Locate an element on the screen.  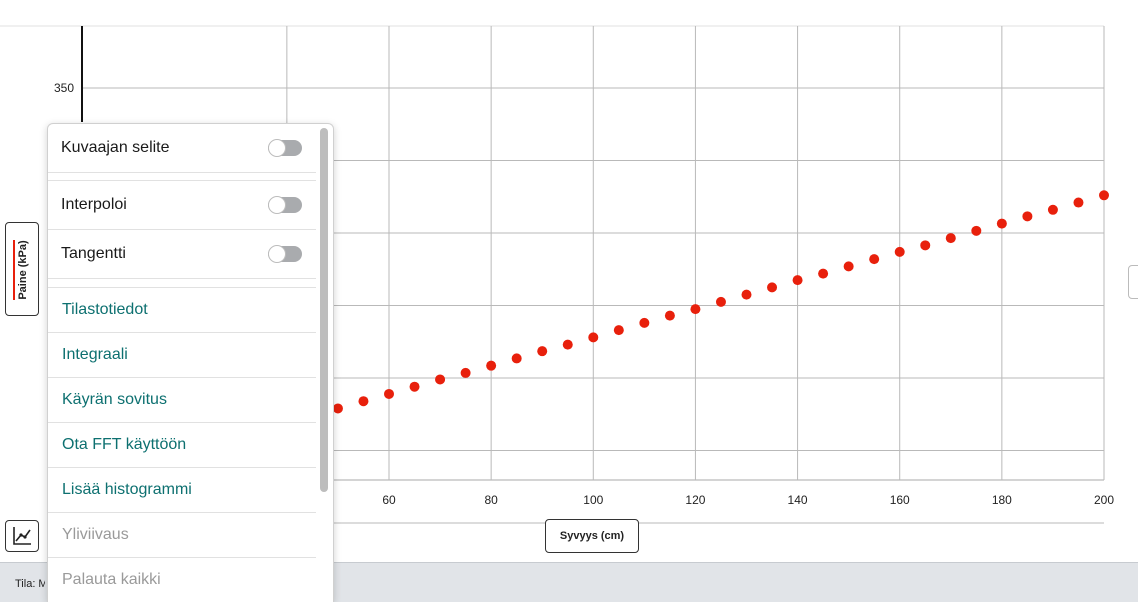
chart-tools-button is located at coordinates (22, 536).